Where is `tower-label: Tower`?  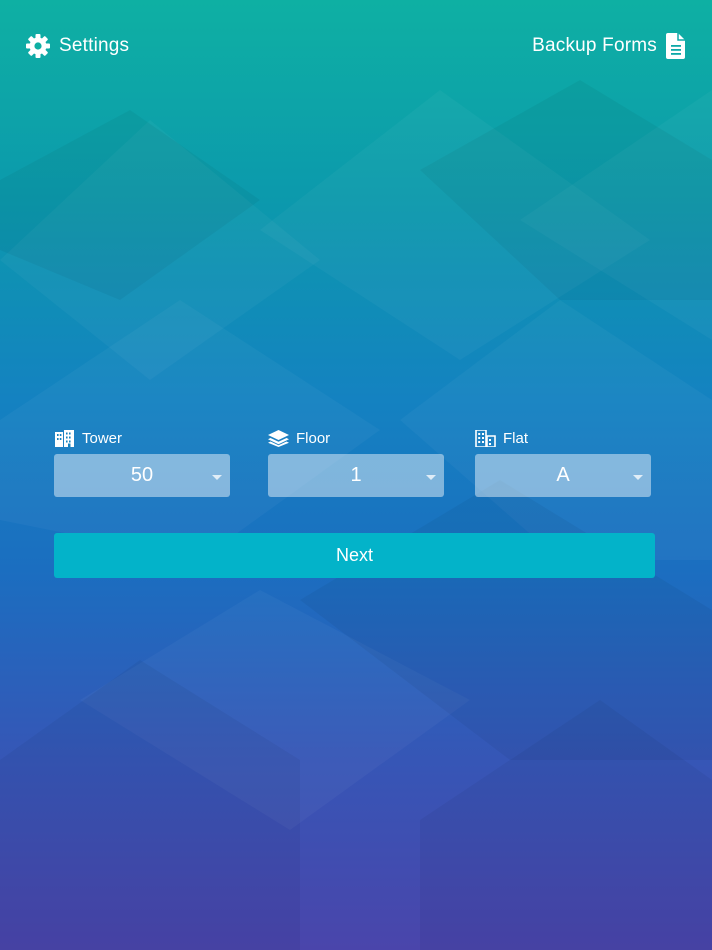 tower-label: Tower is located at coordinates (142, 438).